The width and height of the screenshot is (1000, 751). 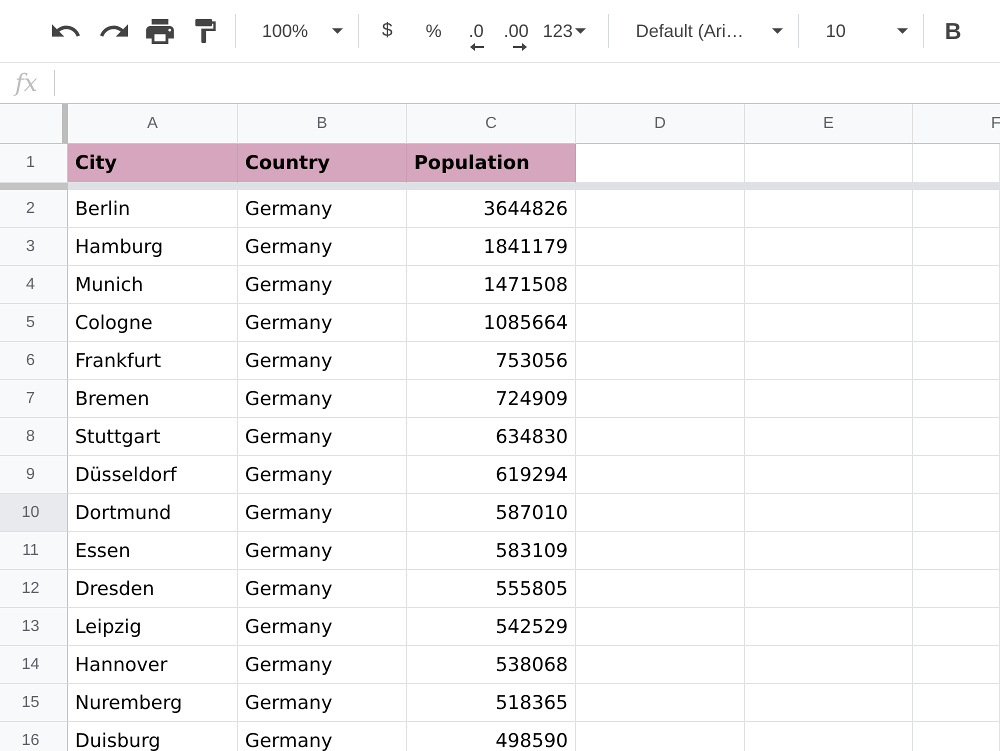 I want to click on column-header: B, so click(x=322, y=124).